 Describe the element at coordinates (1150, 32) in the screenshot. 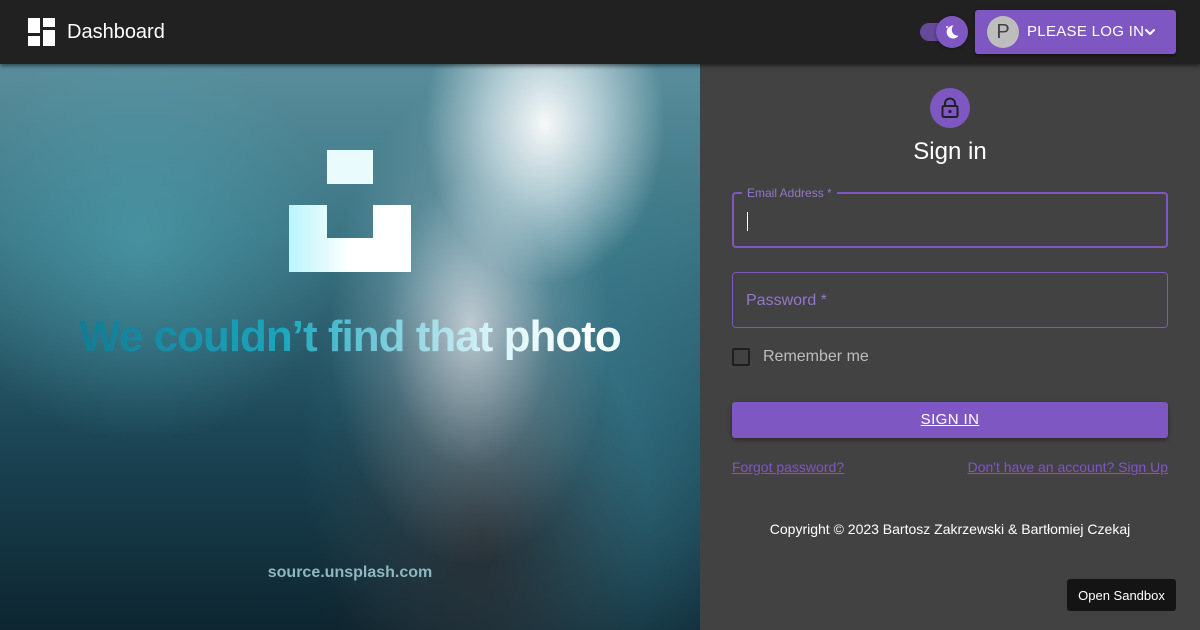

I see `chevron-down-icon` at that location.